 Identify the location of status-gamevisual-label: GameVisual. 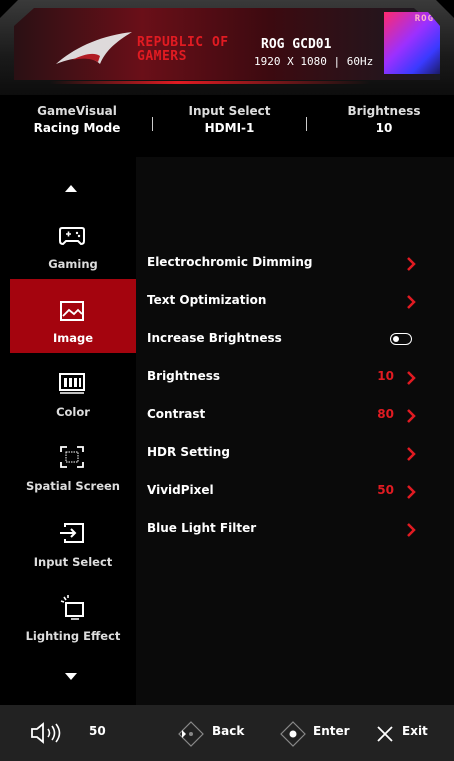
(77, 111).